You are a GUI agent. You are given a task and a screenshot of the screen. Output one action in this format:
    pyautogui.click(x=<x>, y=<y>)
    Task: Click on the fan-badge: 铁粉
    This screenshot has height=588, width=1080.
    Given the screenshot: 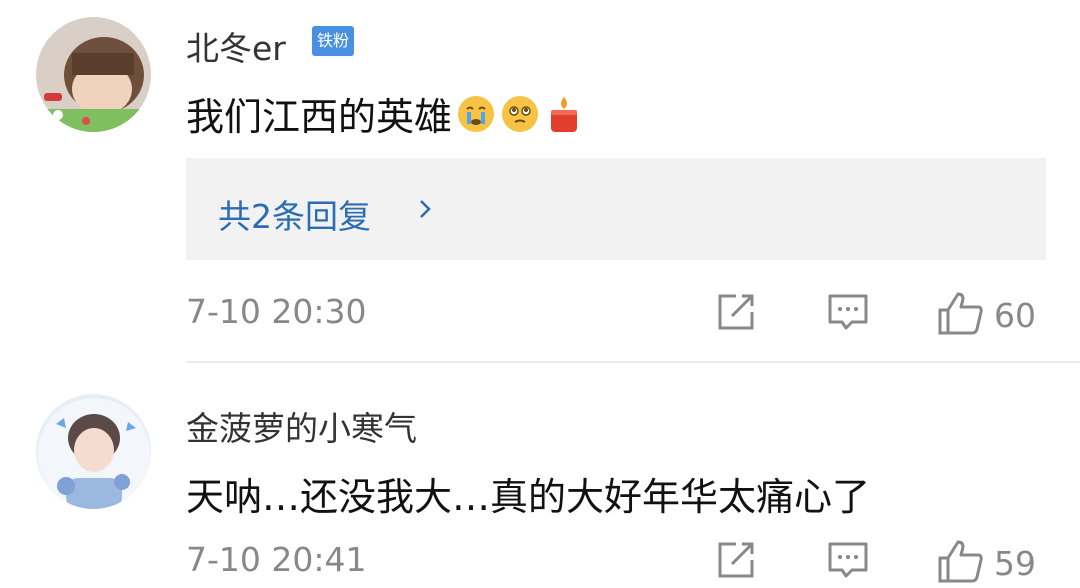 What is the action you would take?
    pyautogui.click(x=333, y=41)
    